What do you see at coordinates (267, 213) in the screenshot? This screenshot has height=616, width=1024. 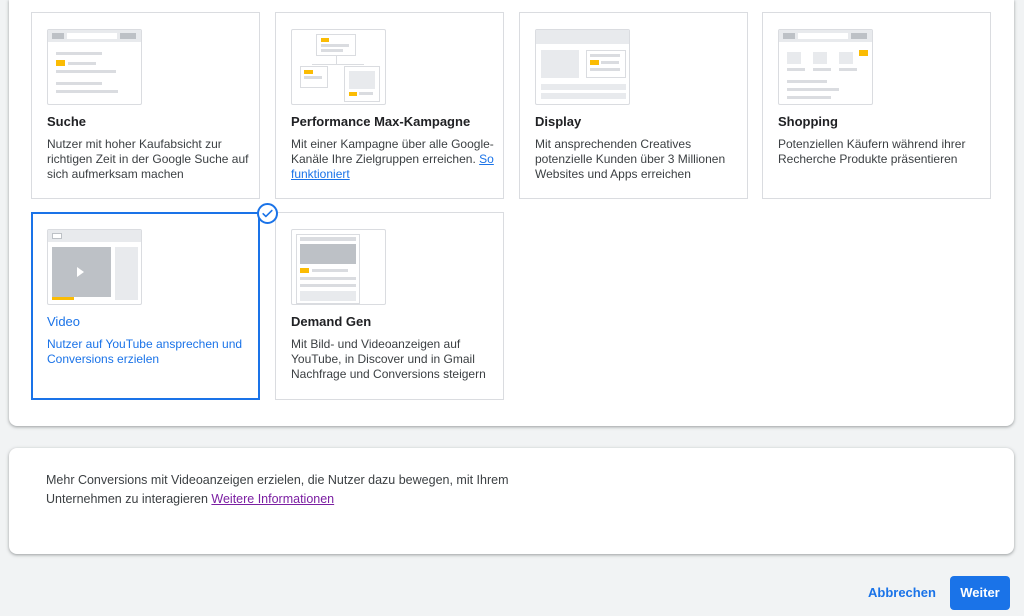 I see `selected-check-icon` at bounding box center [267, 213].